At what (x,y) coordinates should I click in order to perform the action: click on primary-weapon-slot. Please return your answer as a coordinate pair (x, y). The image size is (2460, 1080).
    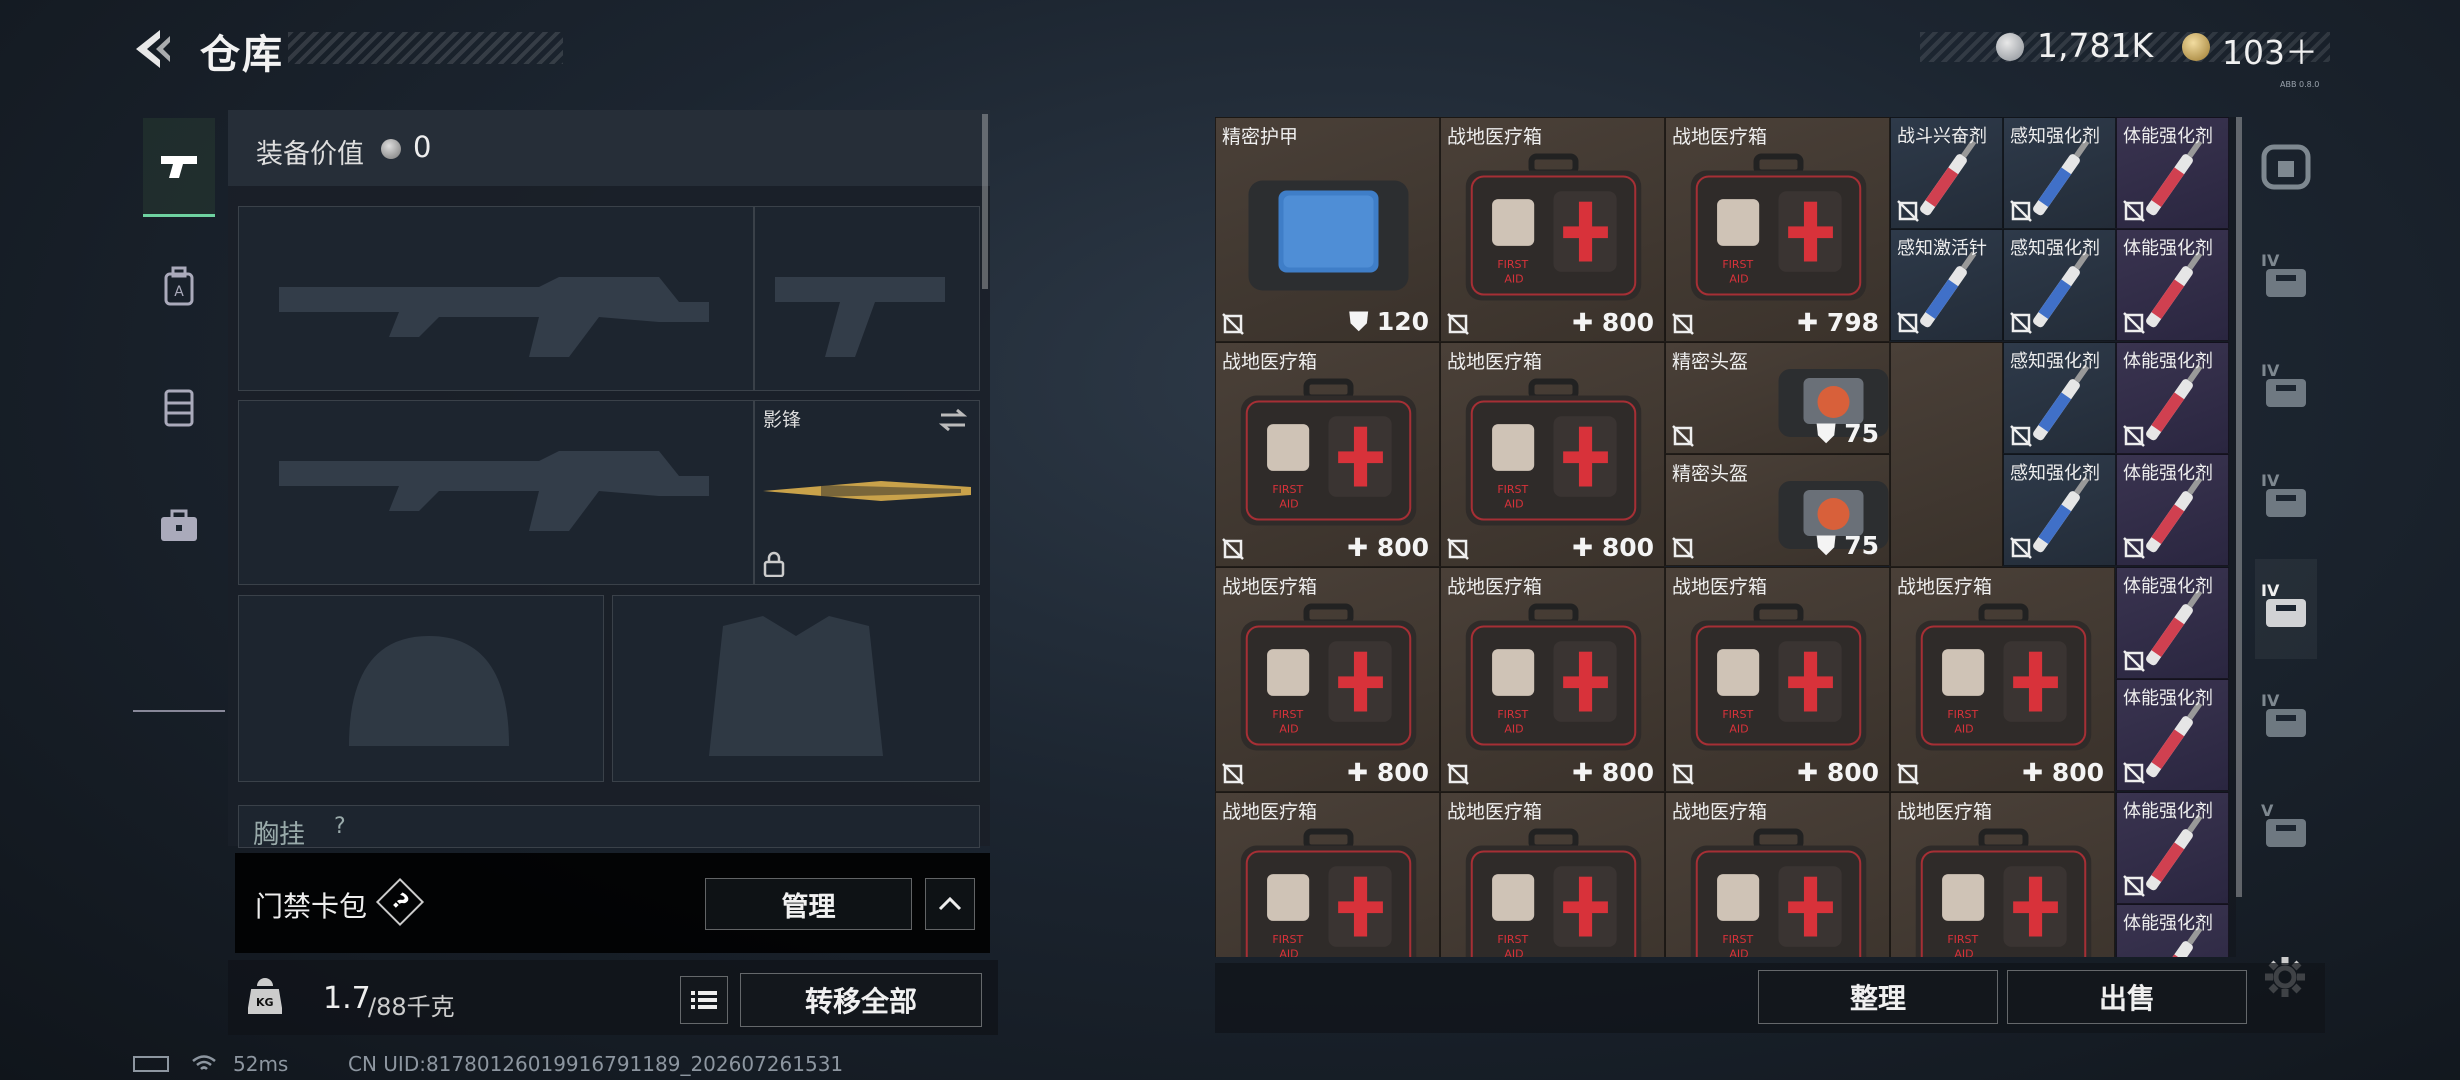
    Looking at the image, I should click on (496, 298).